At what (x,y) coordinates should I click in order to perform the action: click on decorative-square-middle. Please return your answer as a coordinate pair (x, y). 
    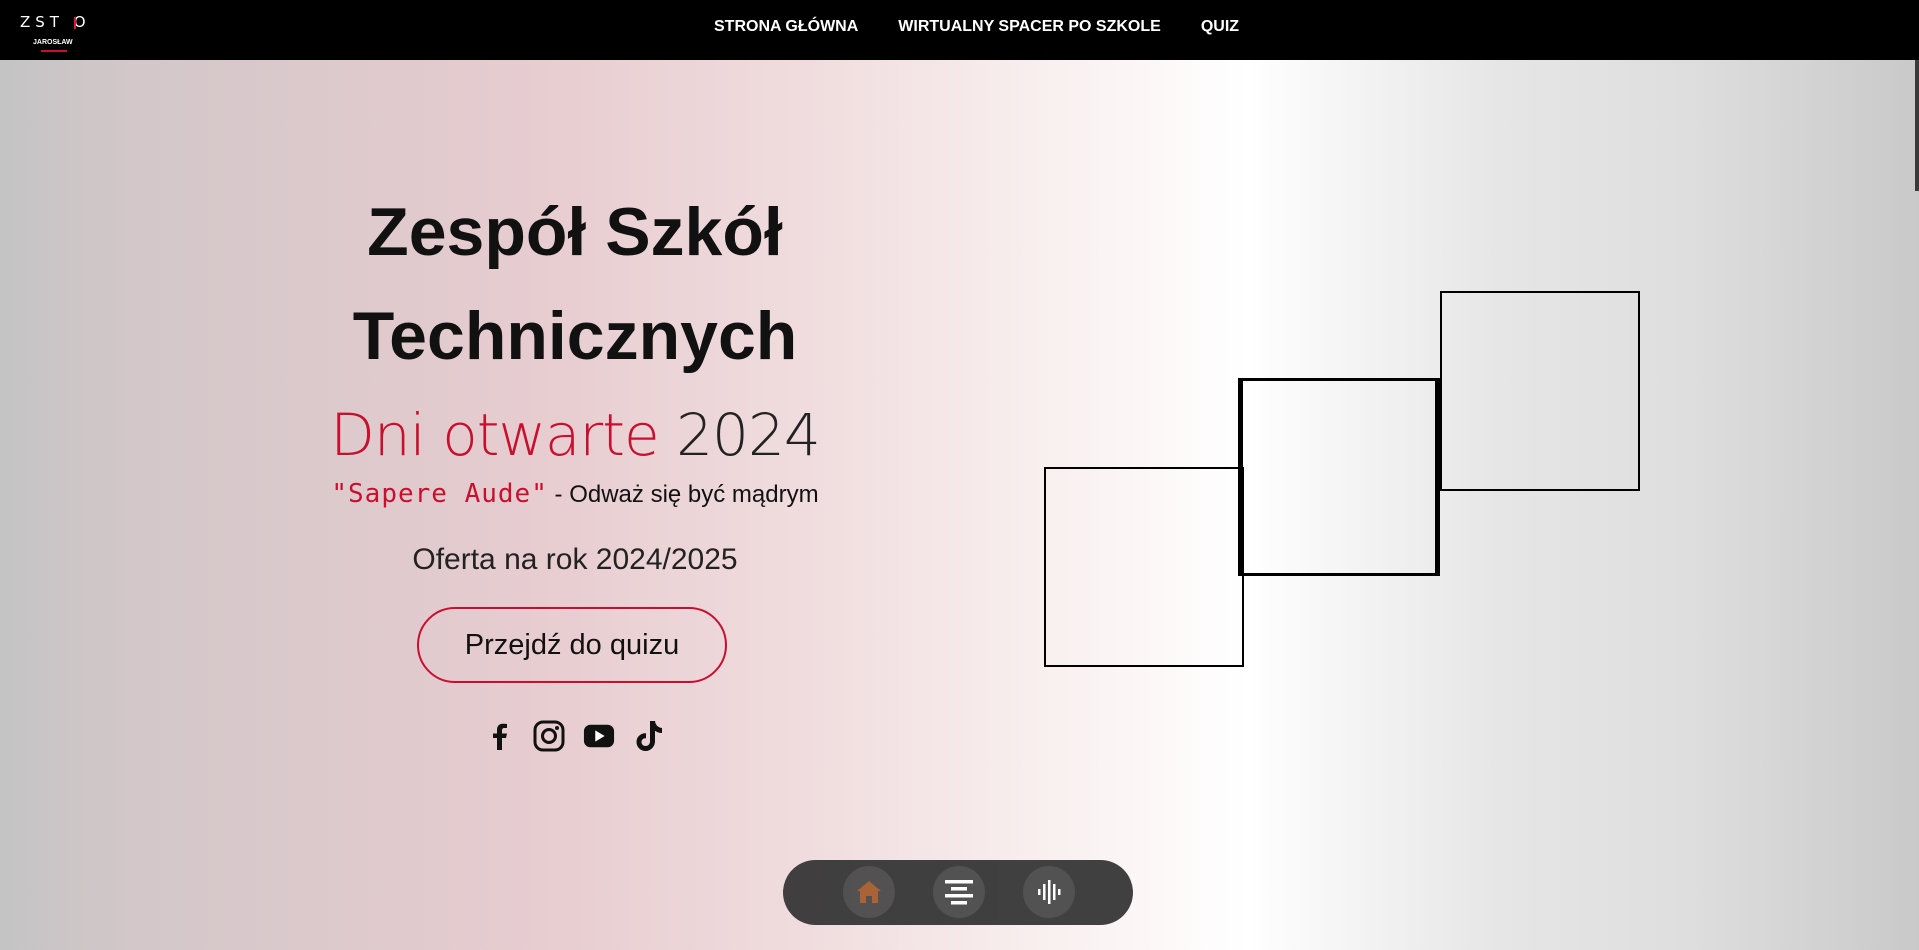
    Looking at the image, I should click on (1339, 477).